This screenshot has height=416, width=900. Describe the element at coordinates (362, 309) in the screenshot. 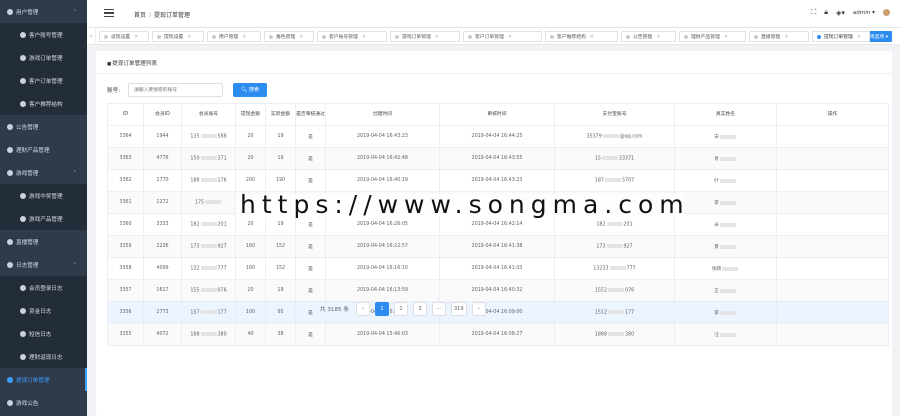

I see `prev-page-button: ‹` at that location.